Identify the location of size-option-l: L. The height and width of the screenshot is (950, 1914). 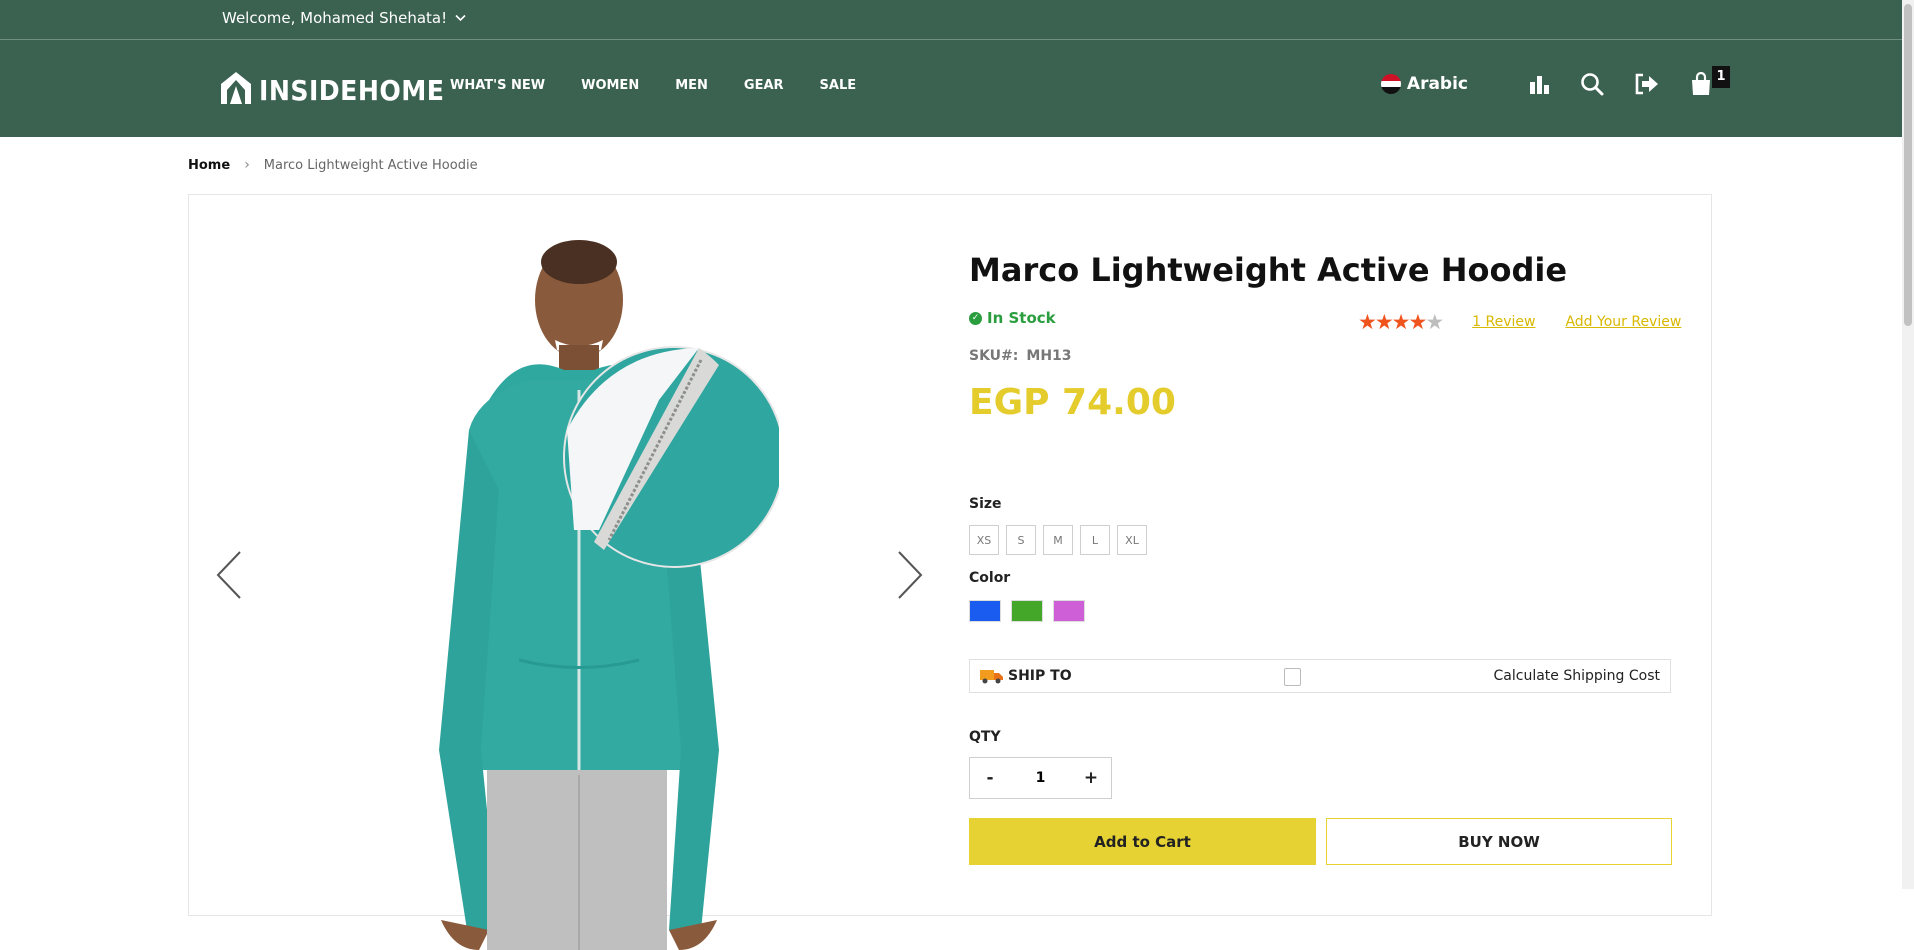
(1095, 540).